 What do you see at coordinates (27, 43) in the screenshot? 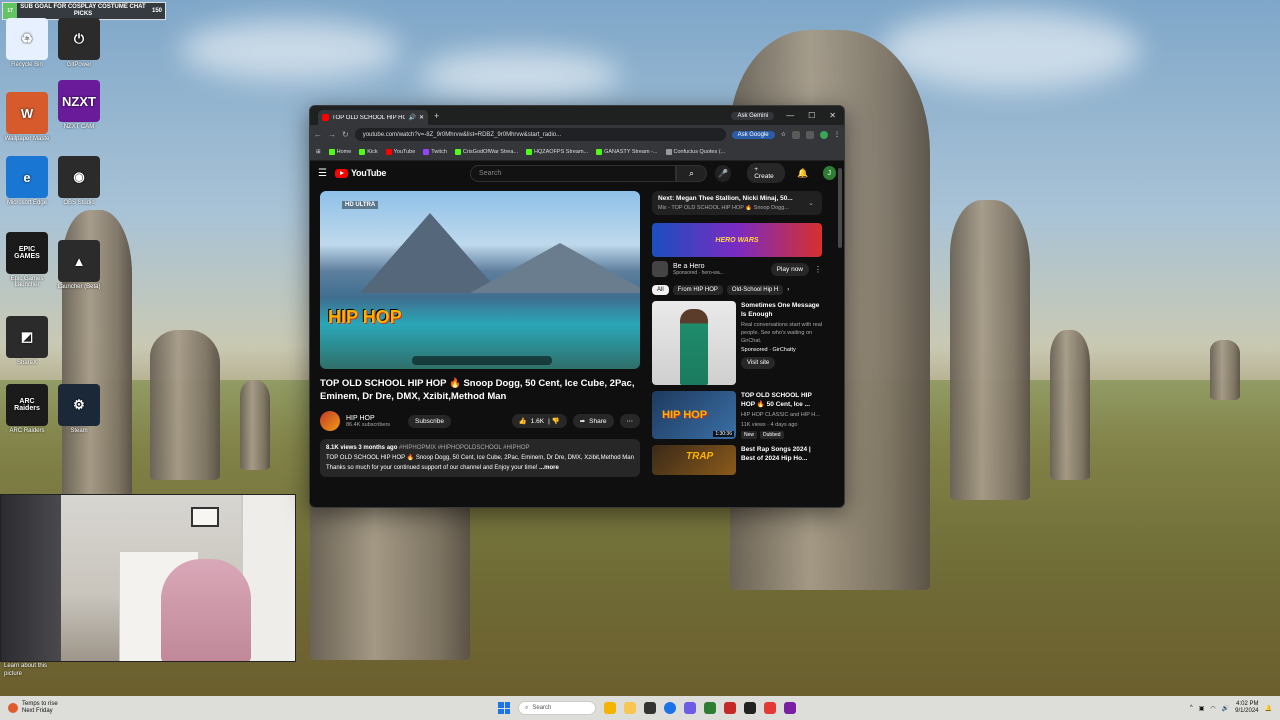
I see `desktop-icon: ♻ Recycle Bin` at bounding box center [27, 43].